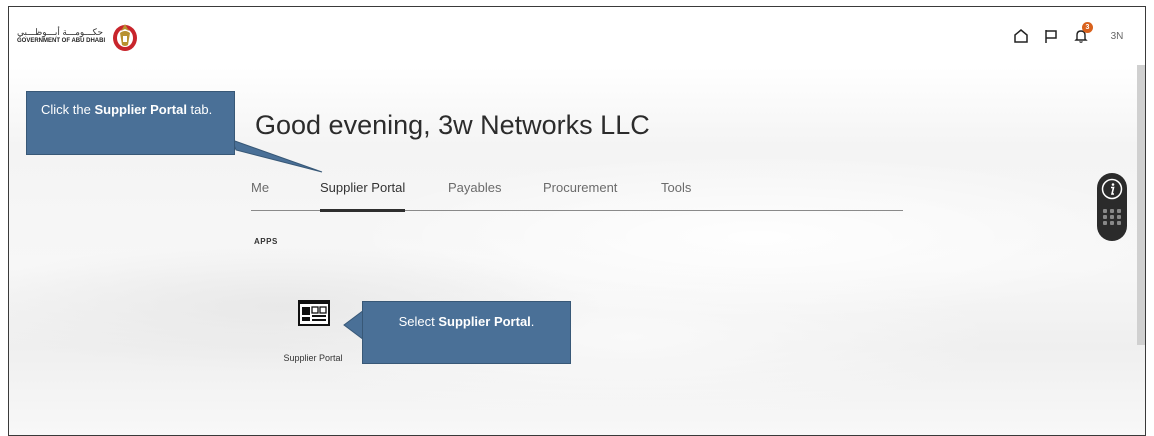 The width and height of the screenshot is (1154, 436). I want to click on instruction-callout-app: Select Supplier Portal., so click(466, 332).